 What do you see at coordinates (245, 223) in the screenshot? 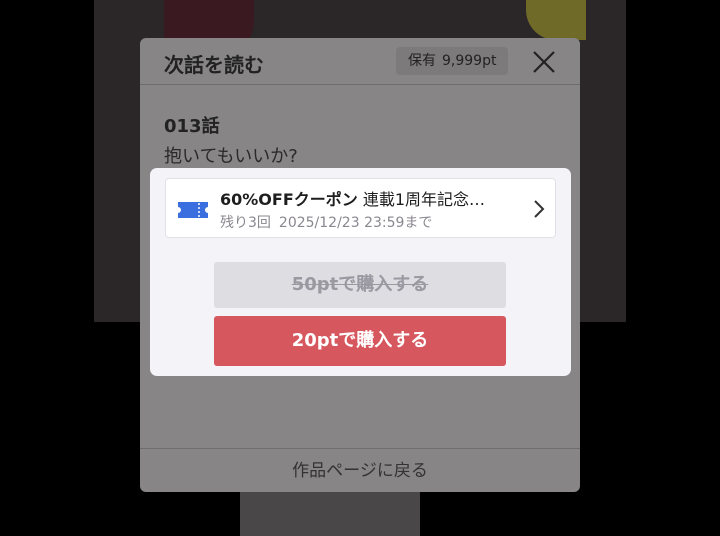
I see `coupon-remaining: 残り3回` at bounding box center [245, 223].